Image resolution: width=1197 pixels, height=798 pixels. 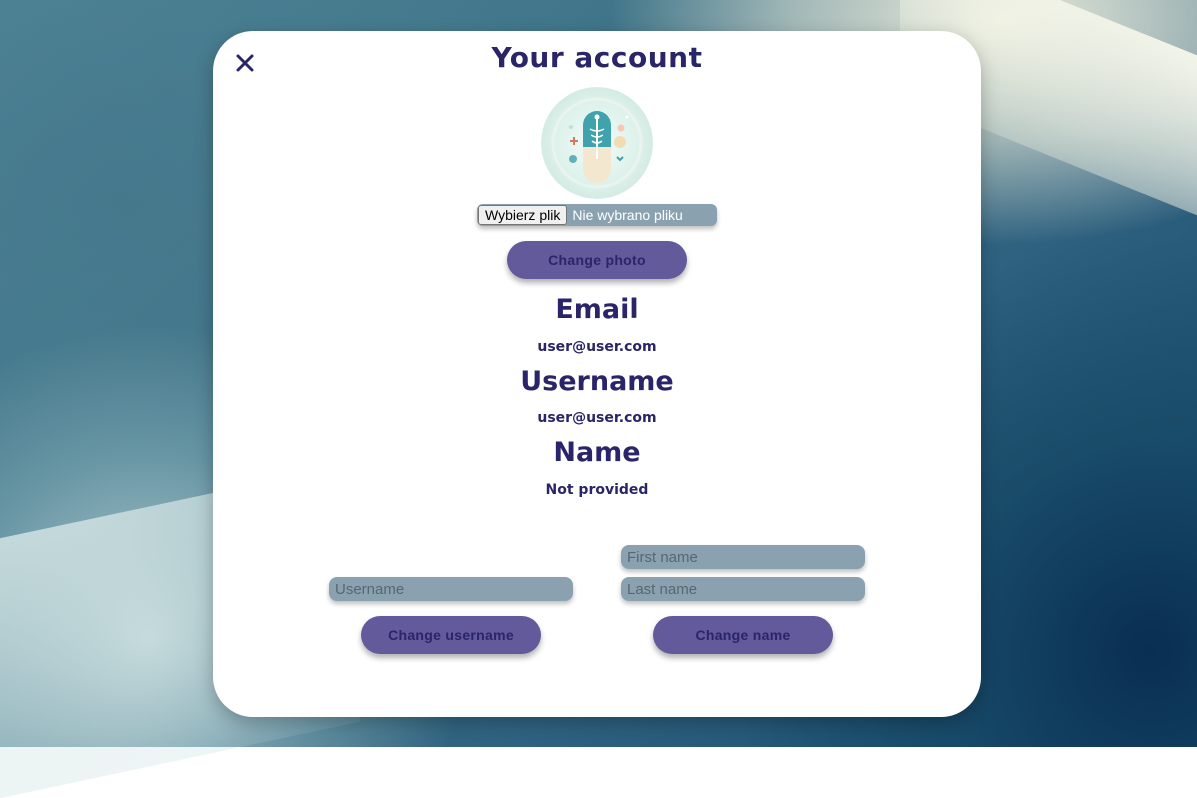 I want to click on username-heading: Username, so click(x=597, y=381).